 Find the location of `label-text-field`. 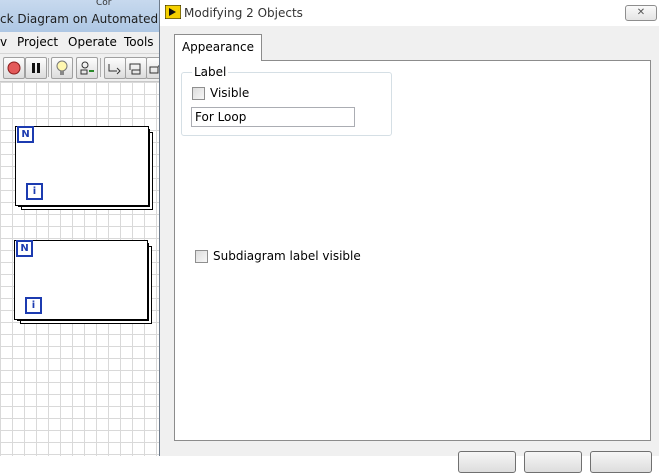

label-text-field is located at coordinates (273, 117).